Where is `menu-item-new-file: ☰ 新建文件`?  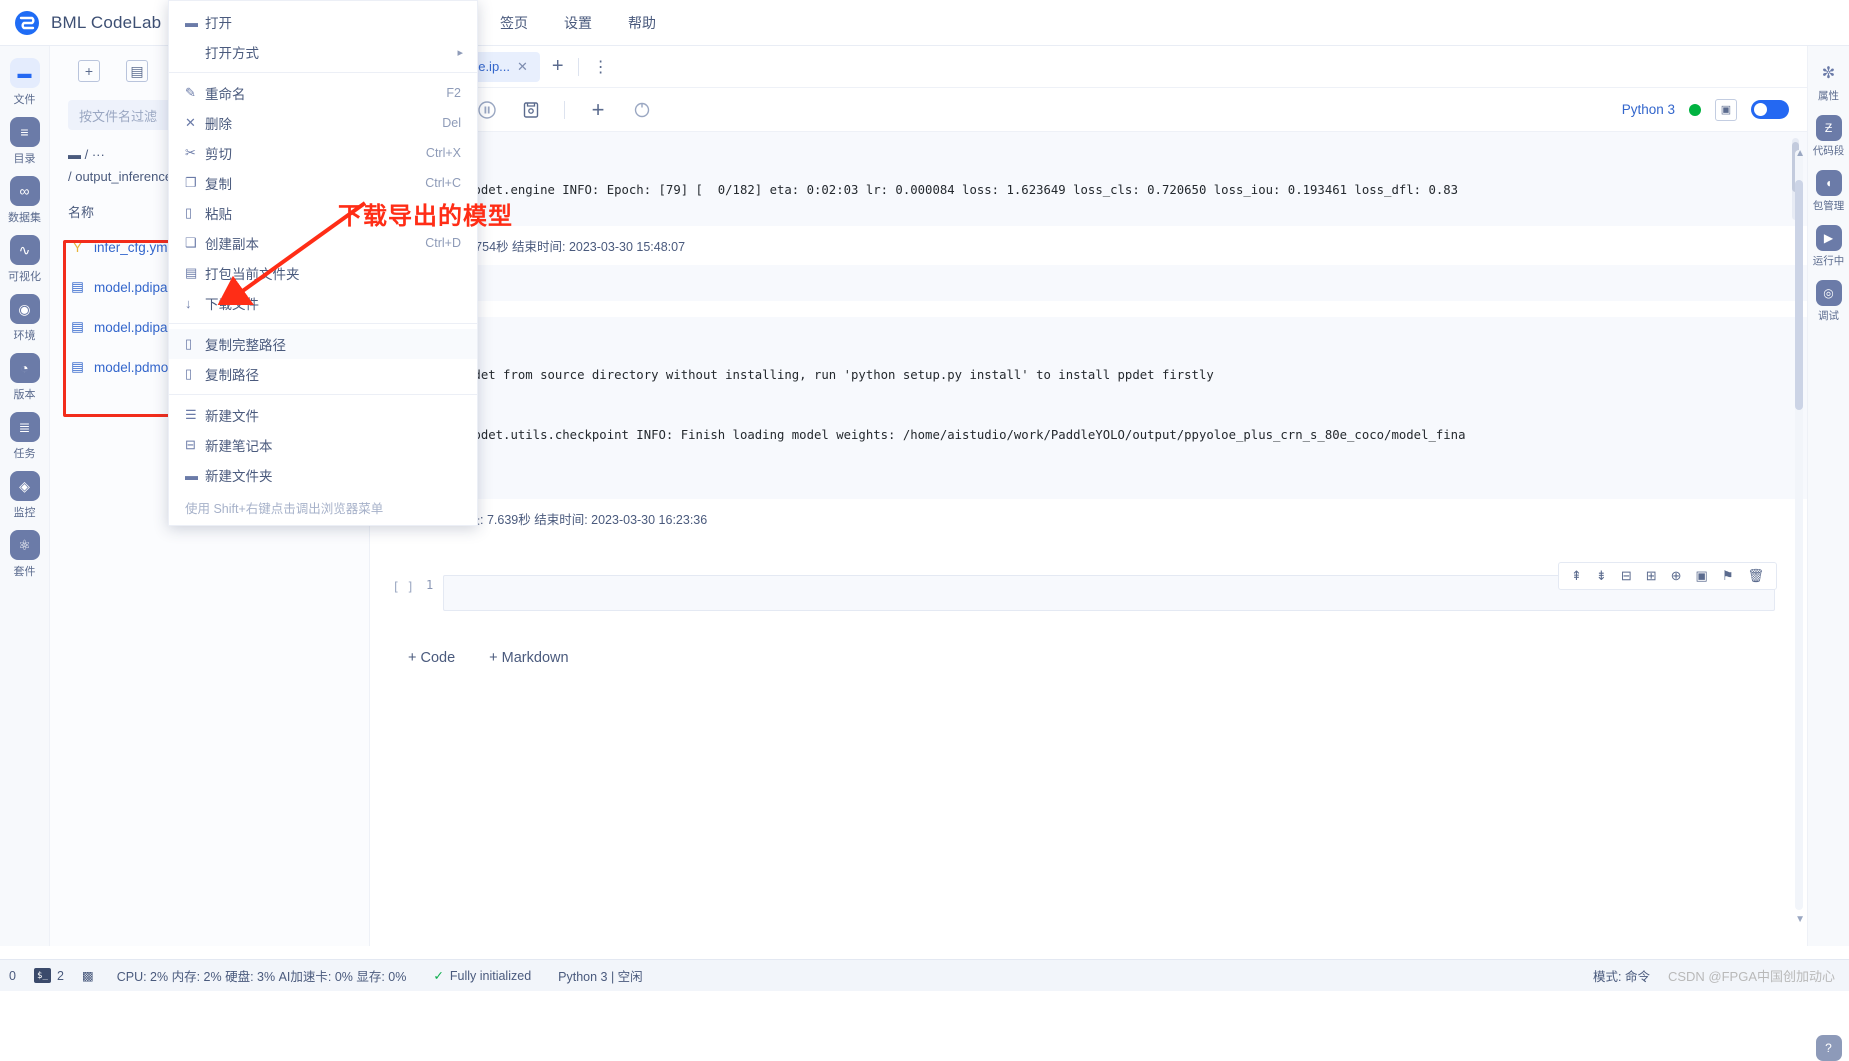 menu-item-new-file: ☰ 新建文件 is located at coordinates (323, 415).